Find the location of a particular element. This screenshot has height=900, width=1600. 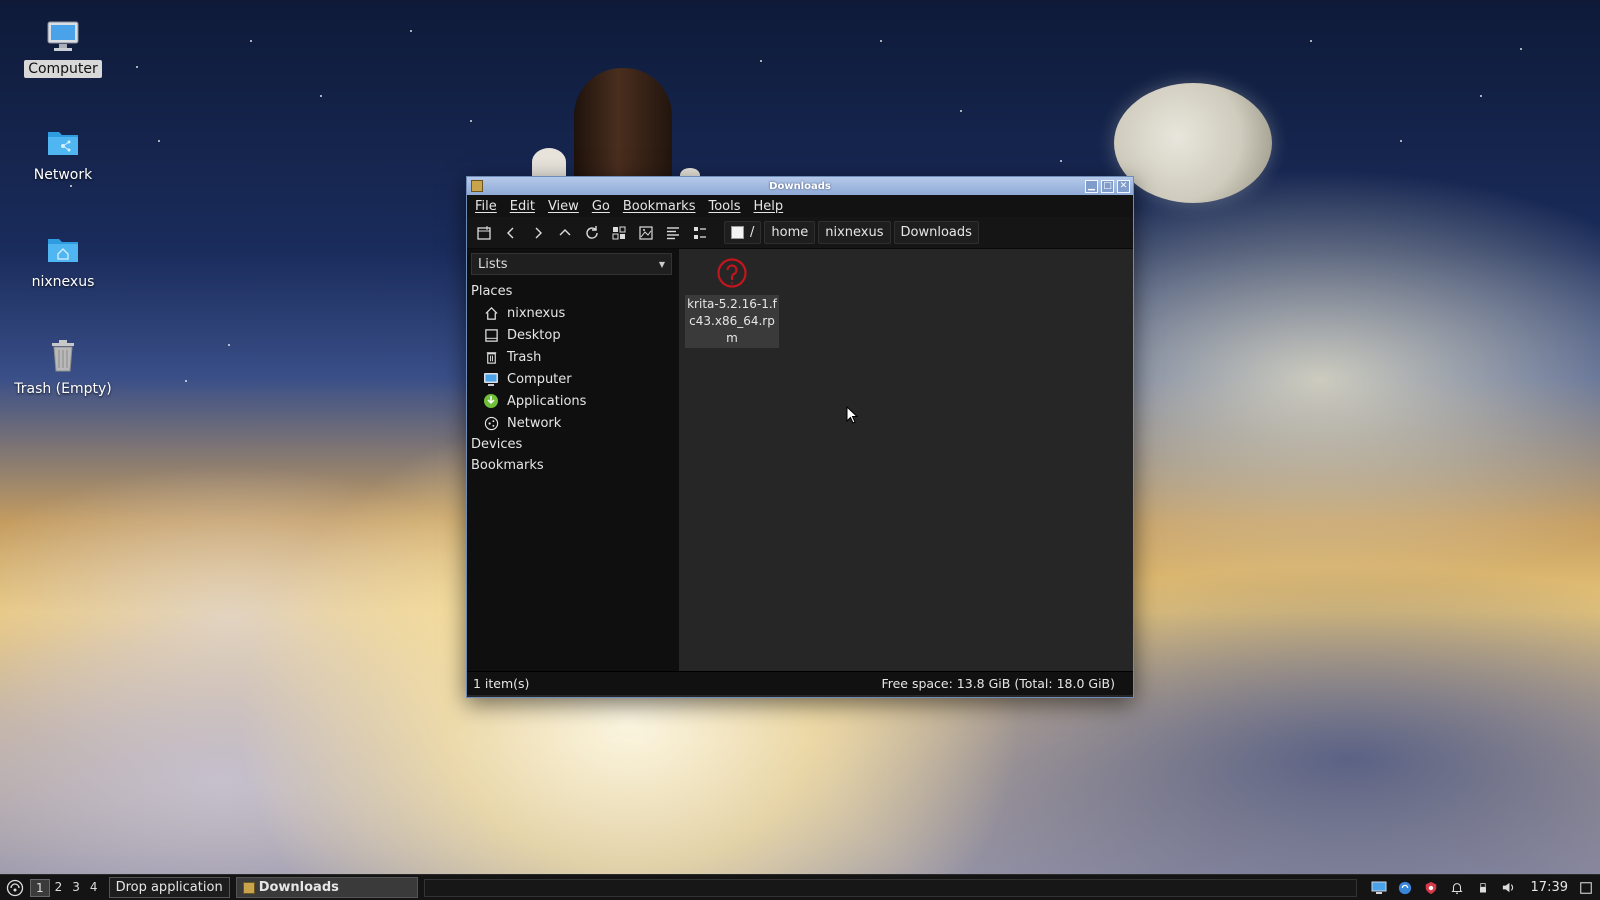

desktop-icon-home: nixnexus is located at coordinates (63, 261).